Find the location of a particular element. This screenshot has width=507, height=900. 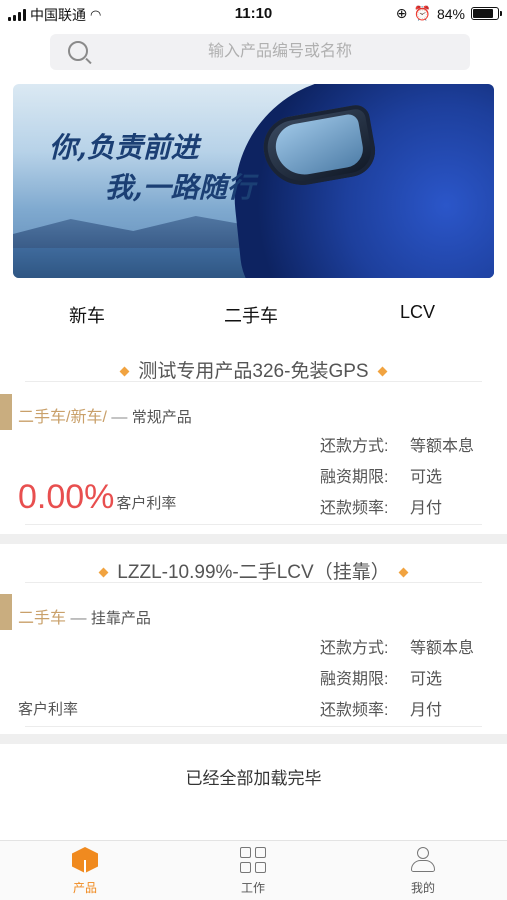

product-category: 二手车 — 挂靠产品 is located at coordinates (84, 616).